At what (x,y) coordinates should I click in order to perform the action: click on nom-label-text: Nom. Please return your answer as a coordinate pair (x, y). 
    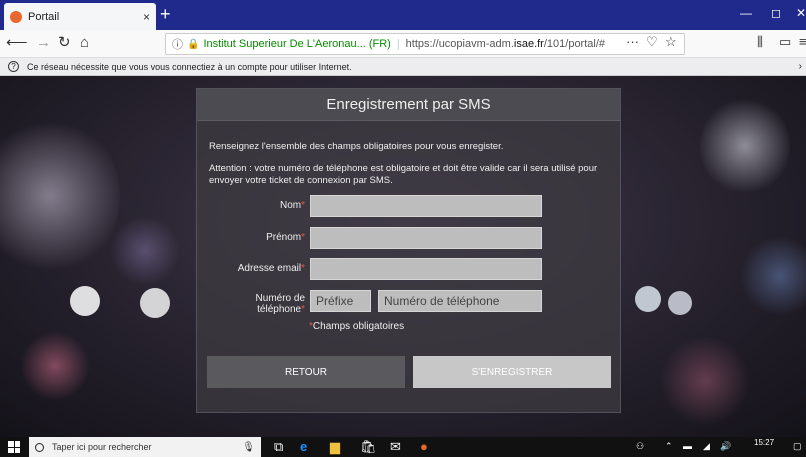
    Looking at the image, I should click on (290, 205).